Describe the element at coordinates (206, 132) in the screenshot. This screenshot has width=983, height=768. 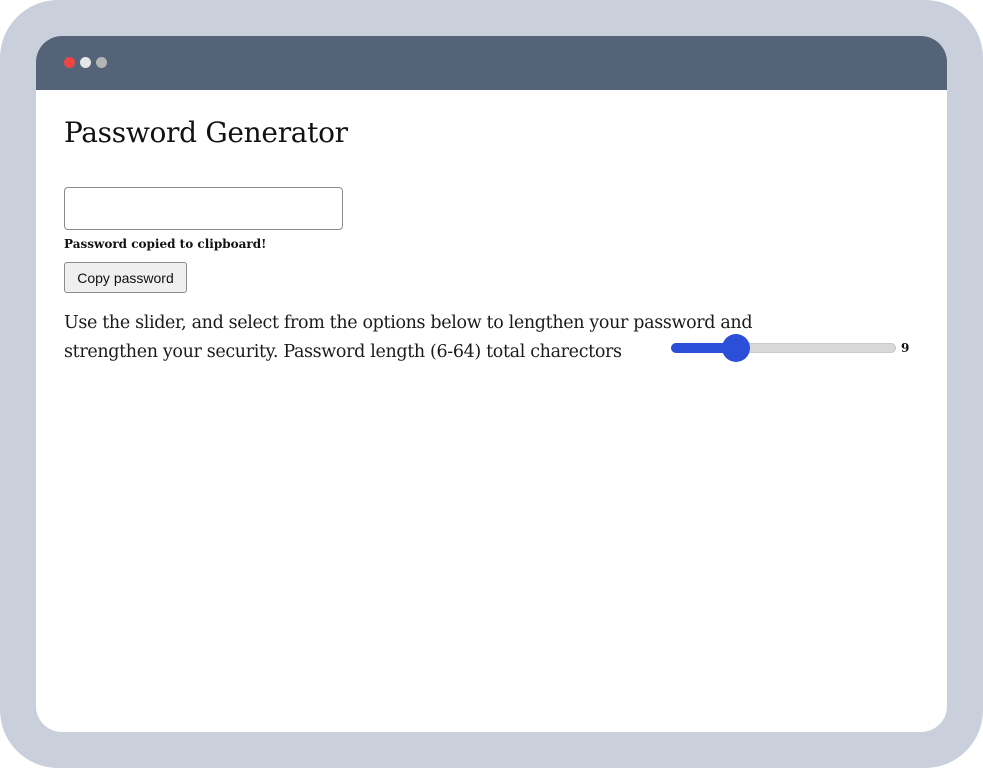
I see `page-title: Password Generator` at that location.